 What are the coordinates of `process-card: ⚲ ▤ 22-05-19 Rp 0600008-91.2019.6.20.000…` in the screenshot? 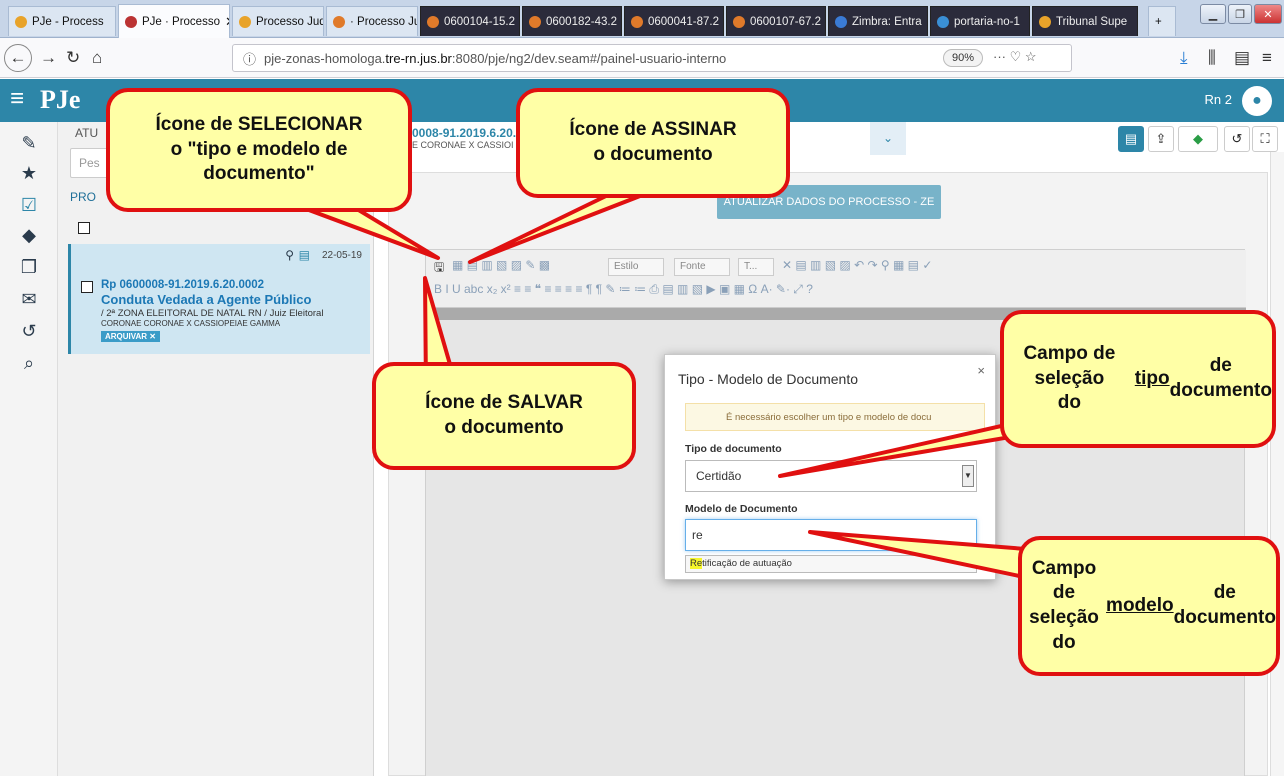 It's located at (219, 299).